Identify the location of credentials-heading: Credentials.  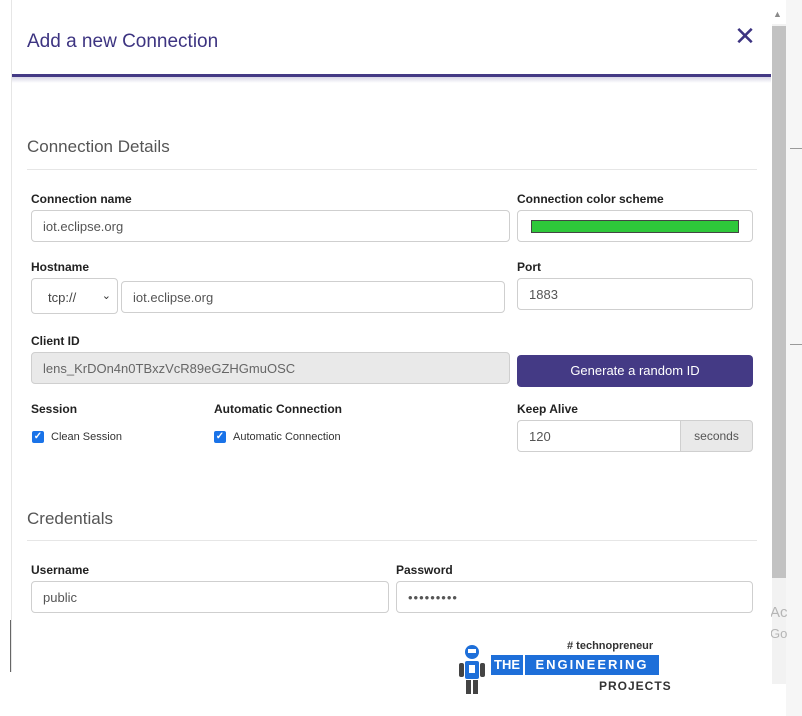
(70, 518).